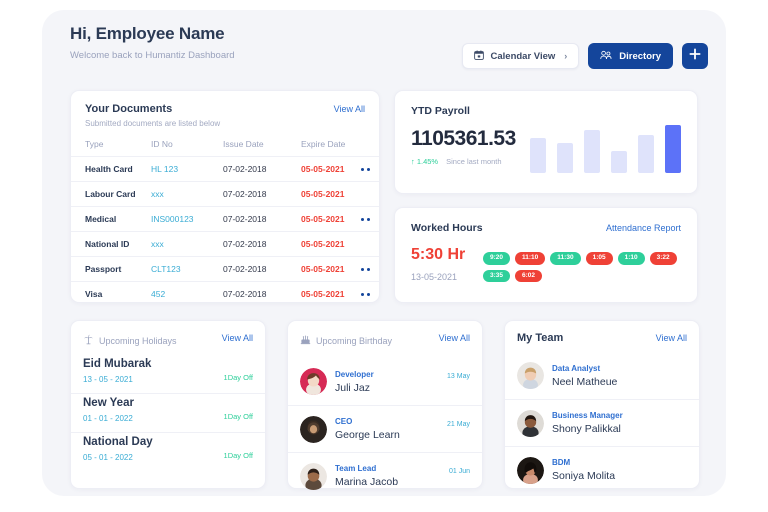  What do you see at coordinates (459, 471) in the screenshot?
I see `birthday-date: 01 Jun` at bounding box center [459, 471].